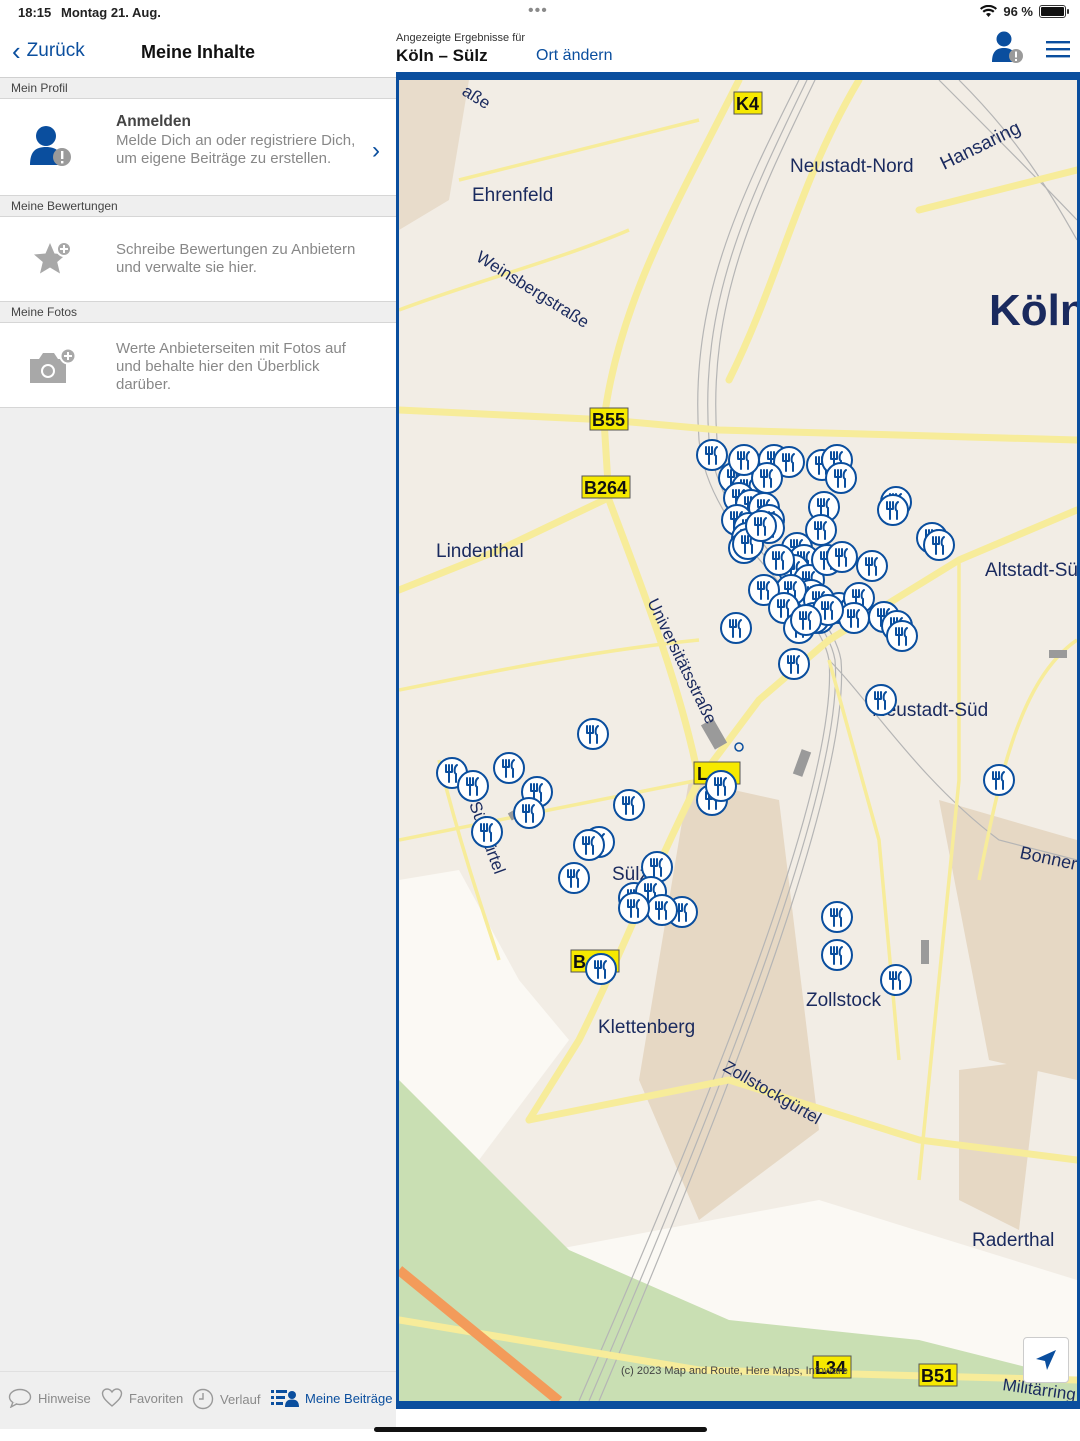  Describe the element at coordinates (1054, 11) in the screenshot. I see `battery-icon` at that location.